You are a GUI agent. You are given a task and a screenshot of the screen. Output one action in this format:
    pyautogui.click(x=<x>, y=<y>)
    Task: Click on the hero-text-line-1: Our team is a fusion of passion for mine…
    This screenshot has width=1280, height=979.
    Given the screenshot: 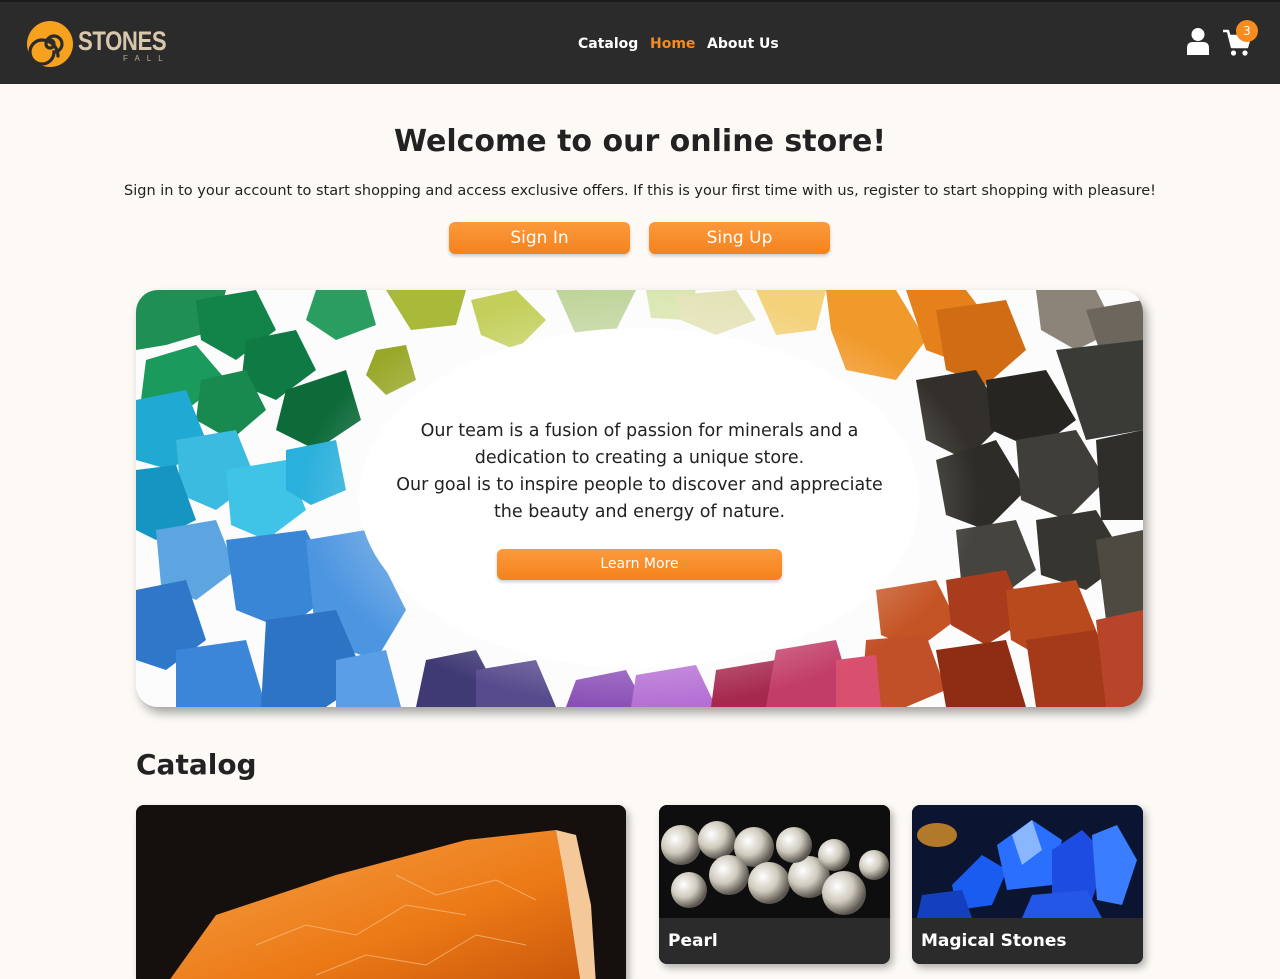 What is the action you would take?
    pyautogui.click(x=639, y=444)
    